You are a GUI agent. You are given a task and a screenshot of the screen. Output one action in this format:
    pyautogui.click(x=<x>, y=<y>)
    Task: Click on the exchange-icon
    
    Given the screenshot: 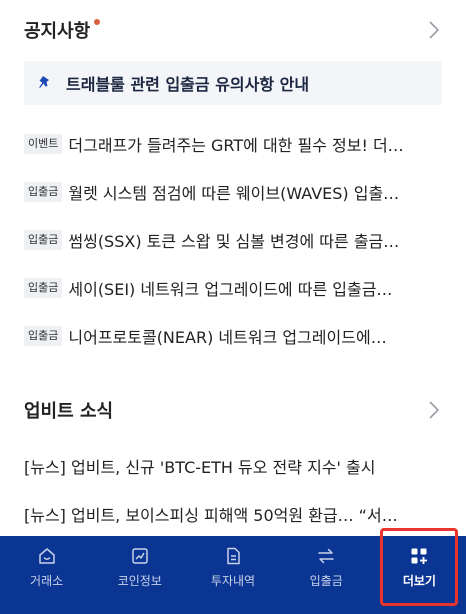 What is the action you would take?
    pyautogui.click(x=46, y=556)
    